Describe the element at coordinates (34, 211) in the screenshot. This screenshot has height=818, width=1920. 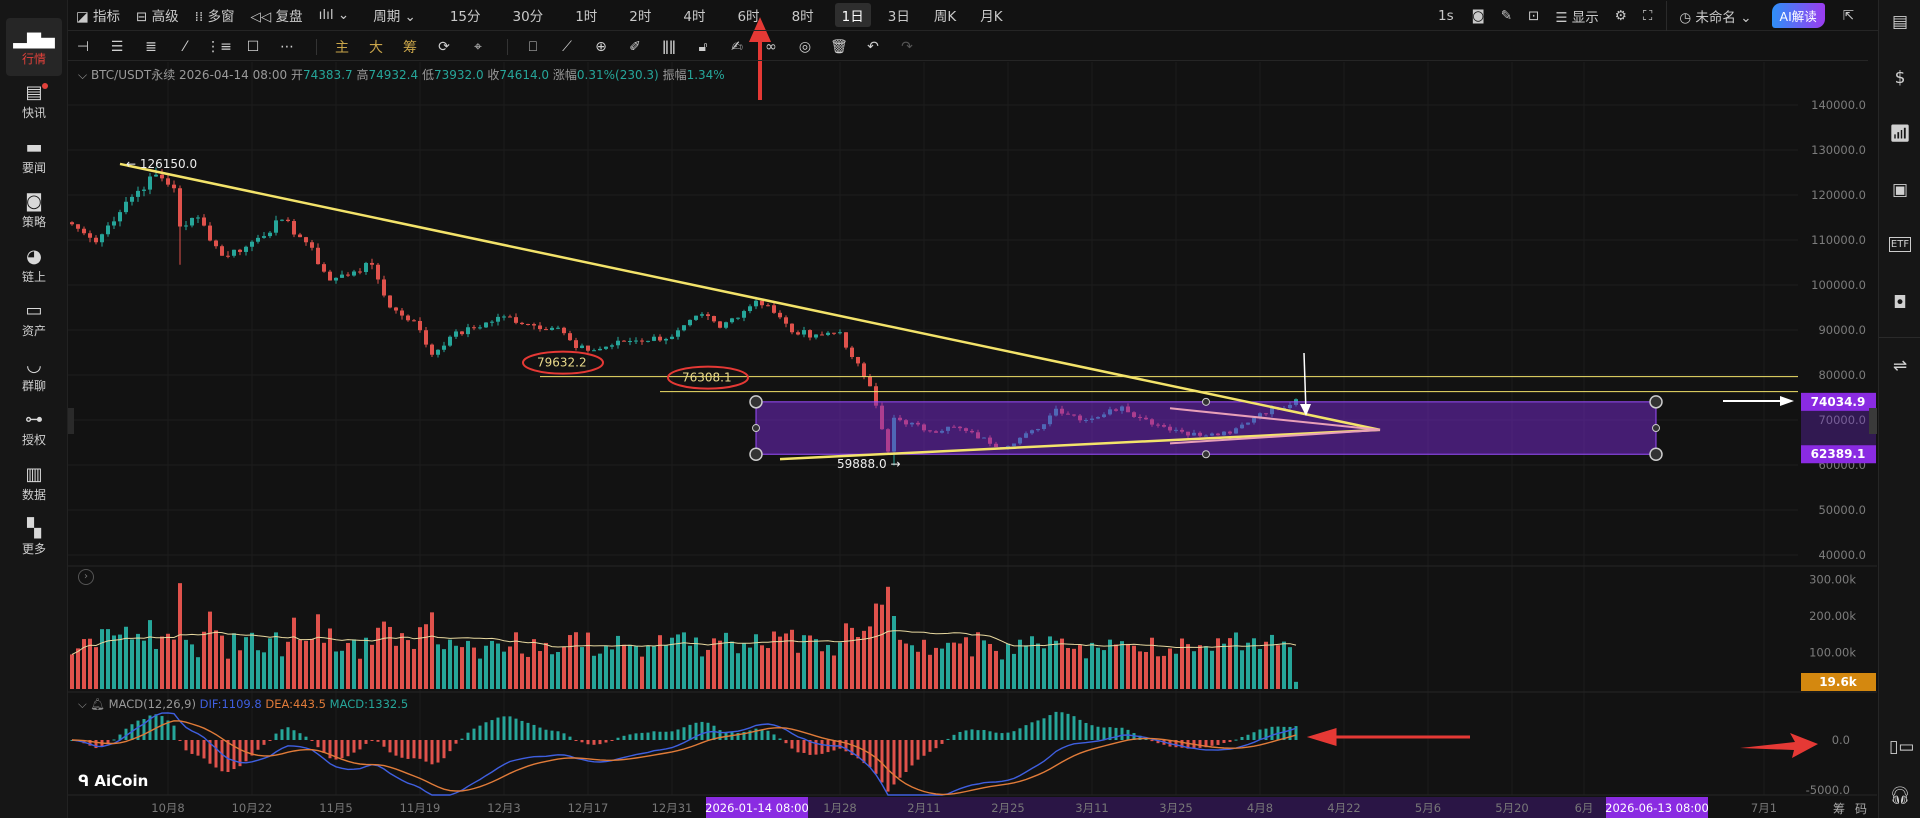
I see `sidebar-item-3: ◙ 策略` at that location.